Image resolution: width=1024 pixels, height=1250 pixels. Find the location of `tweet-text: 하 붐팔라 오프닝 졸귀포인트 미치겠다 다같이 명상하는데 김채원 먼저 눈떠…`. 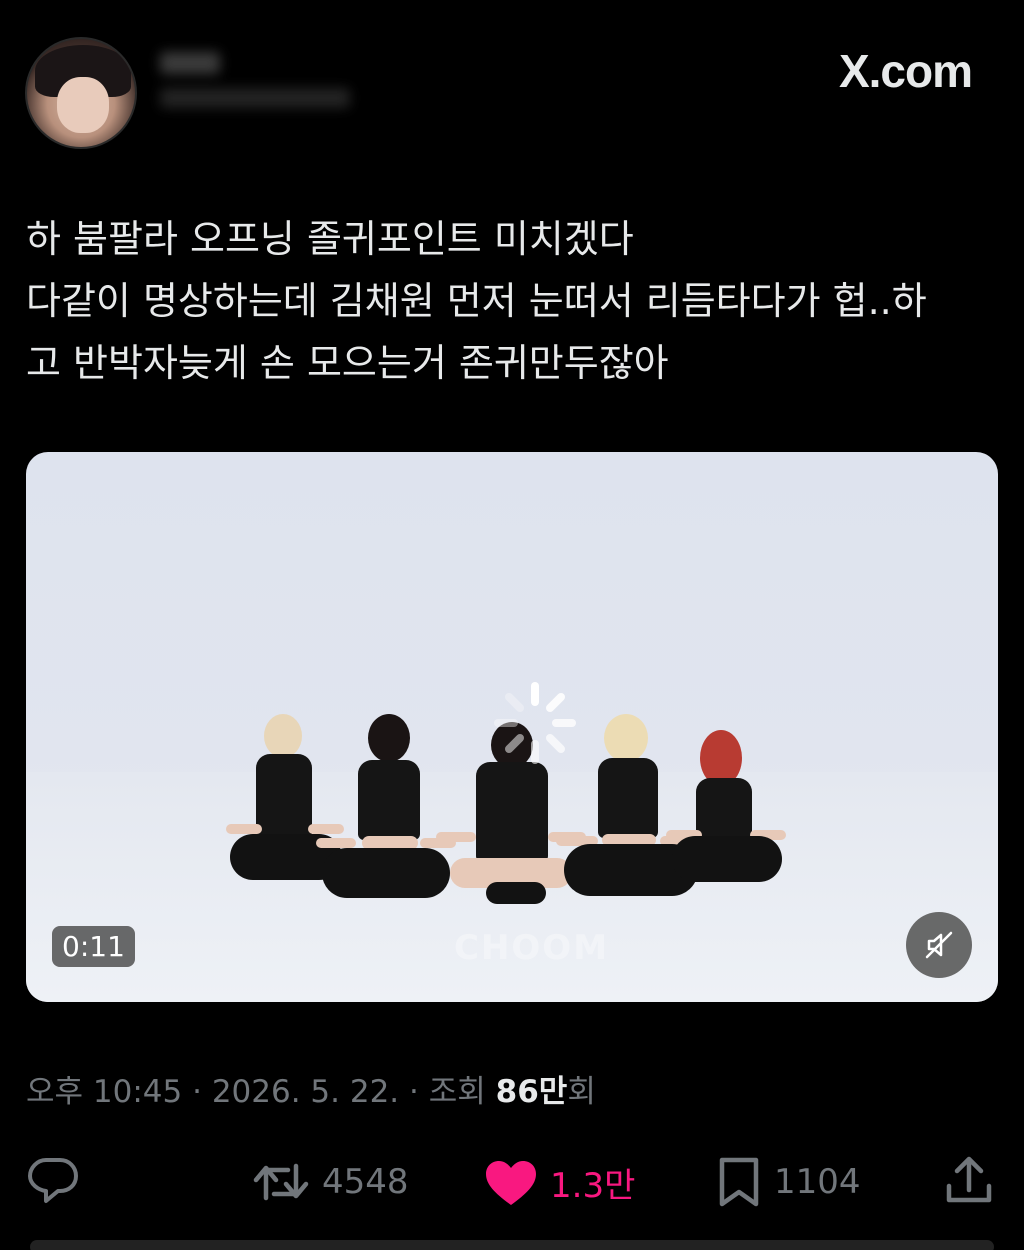

tweet-text: 하 붐팔라 오프닝 졸귀포인트 미치겠다 다같이 명상하는데 김채원 먼저 눈떠… is located at coordinates (476, 301).